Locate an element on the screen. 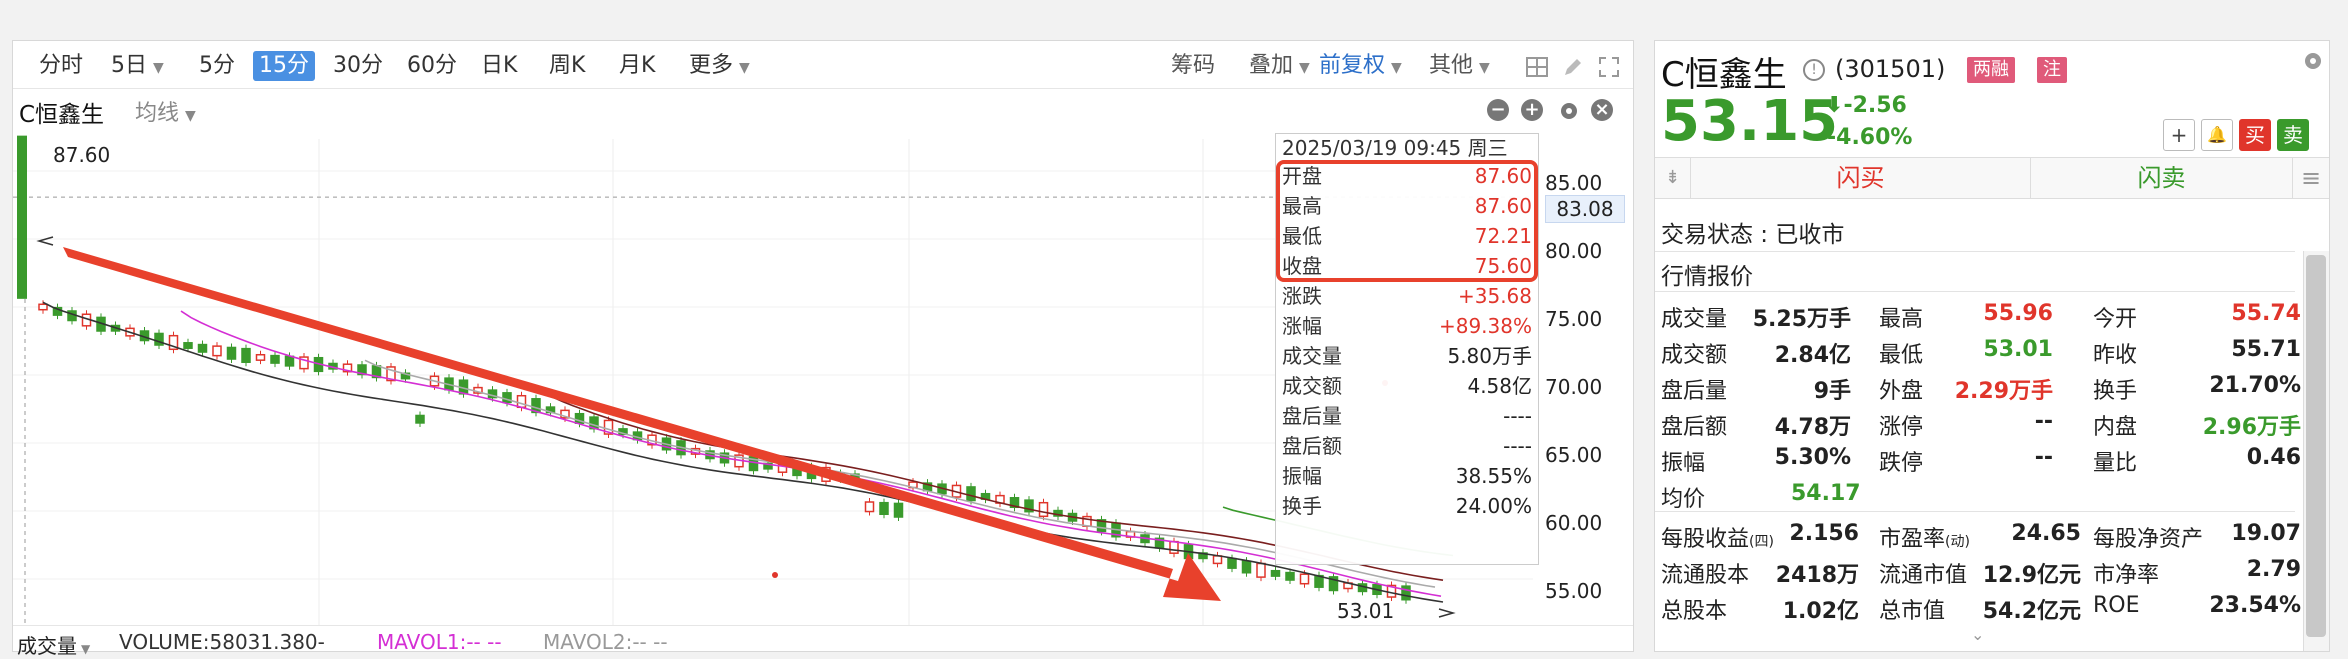  period-tab-5day: 5日 ▼ is located at coordinates (137, 66).